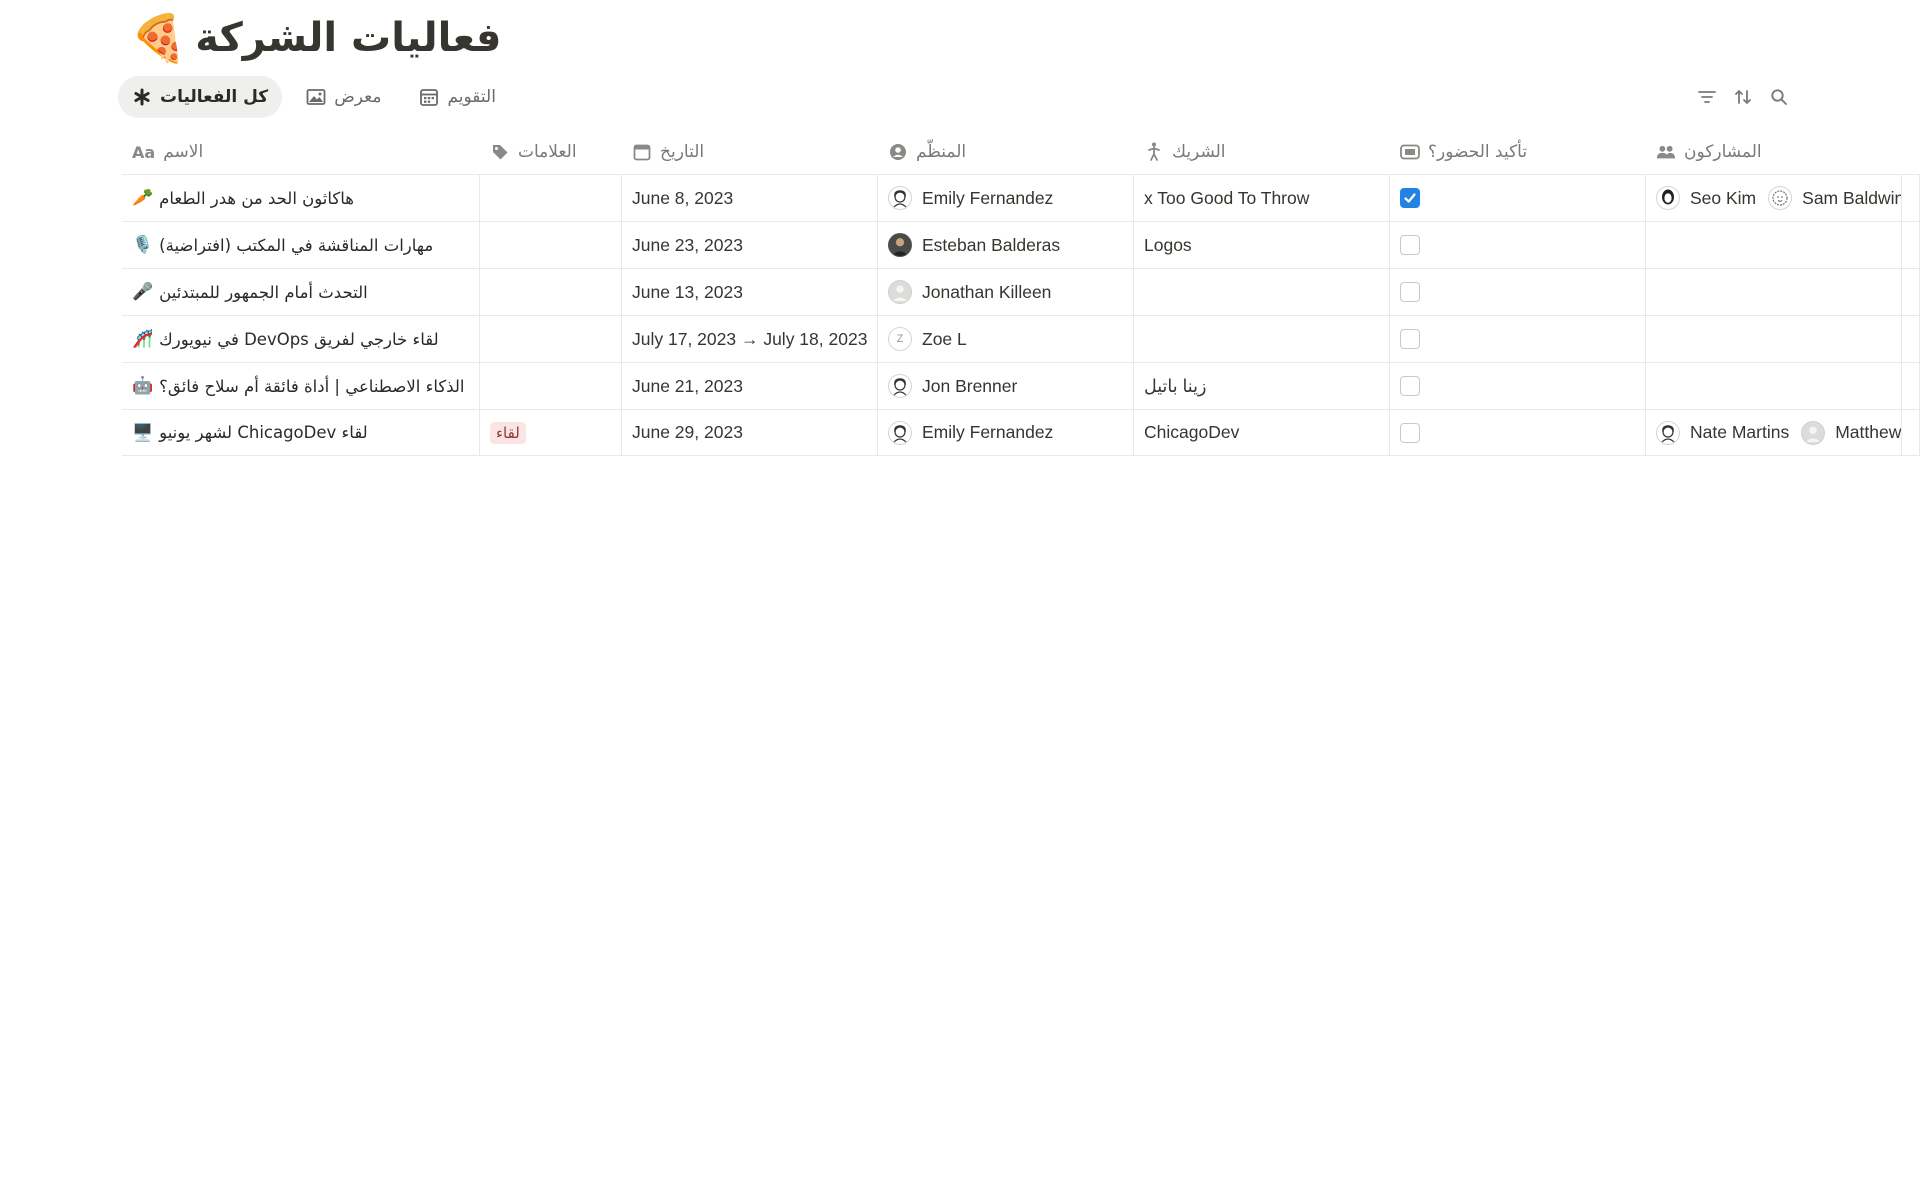  Describe the element at coordinates (1168, 244) in the screenshot. I see `partner-name: Logos` at that location.